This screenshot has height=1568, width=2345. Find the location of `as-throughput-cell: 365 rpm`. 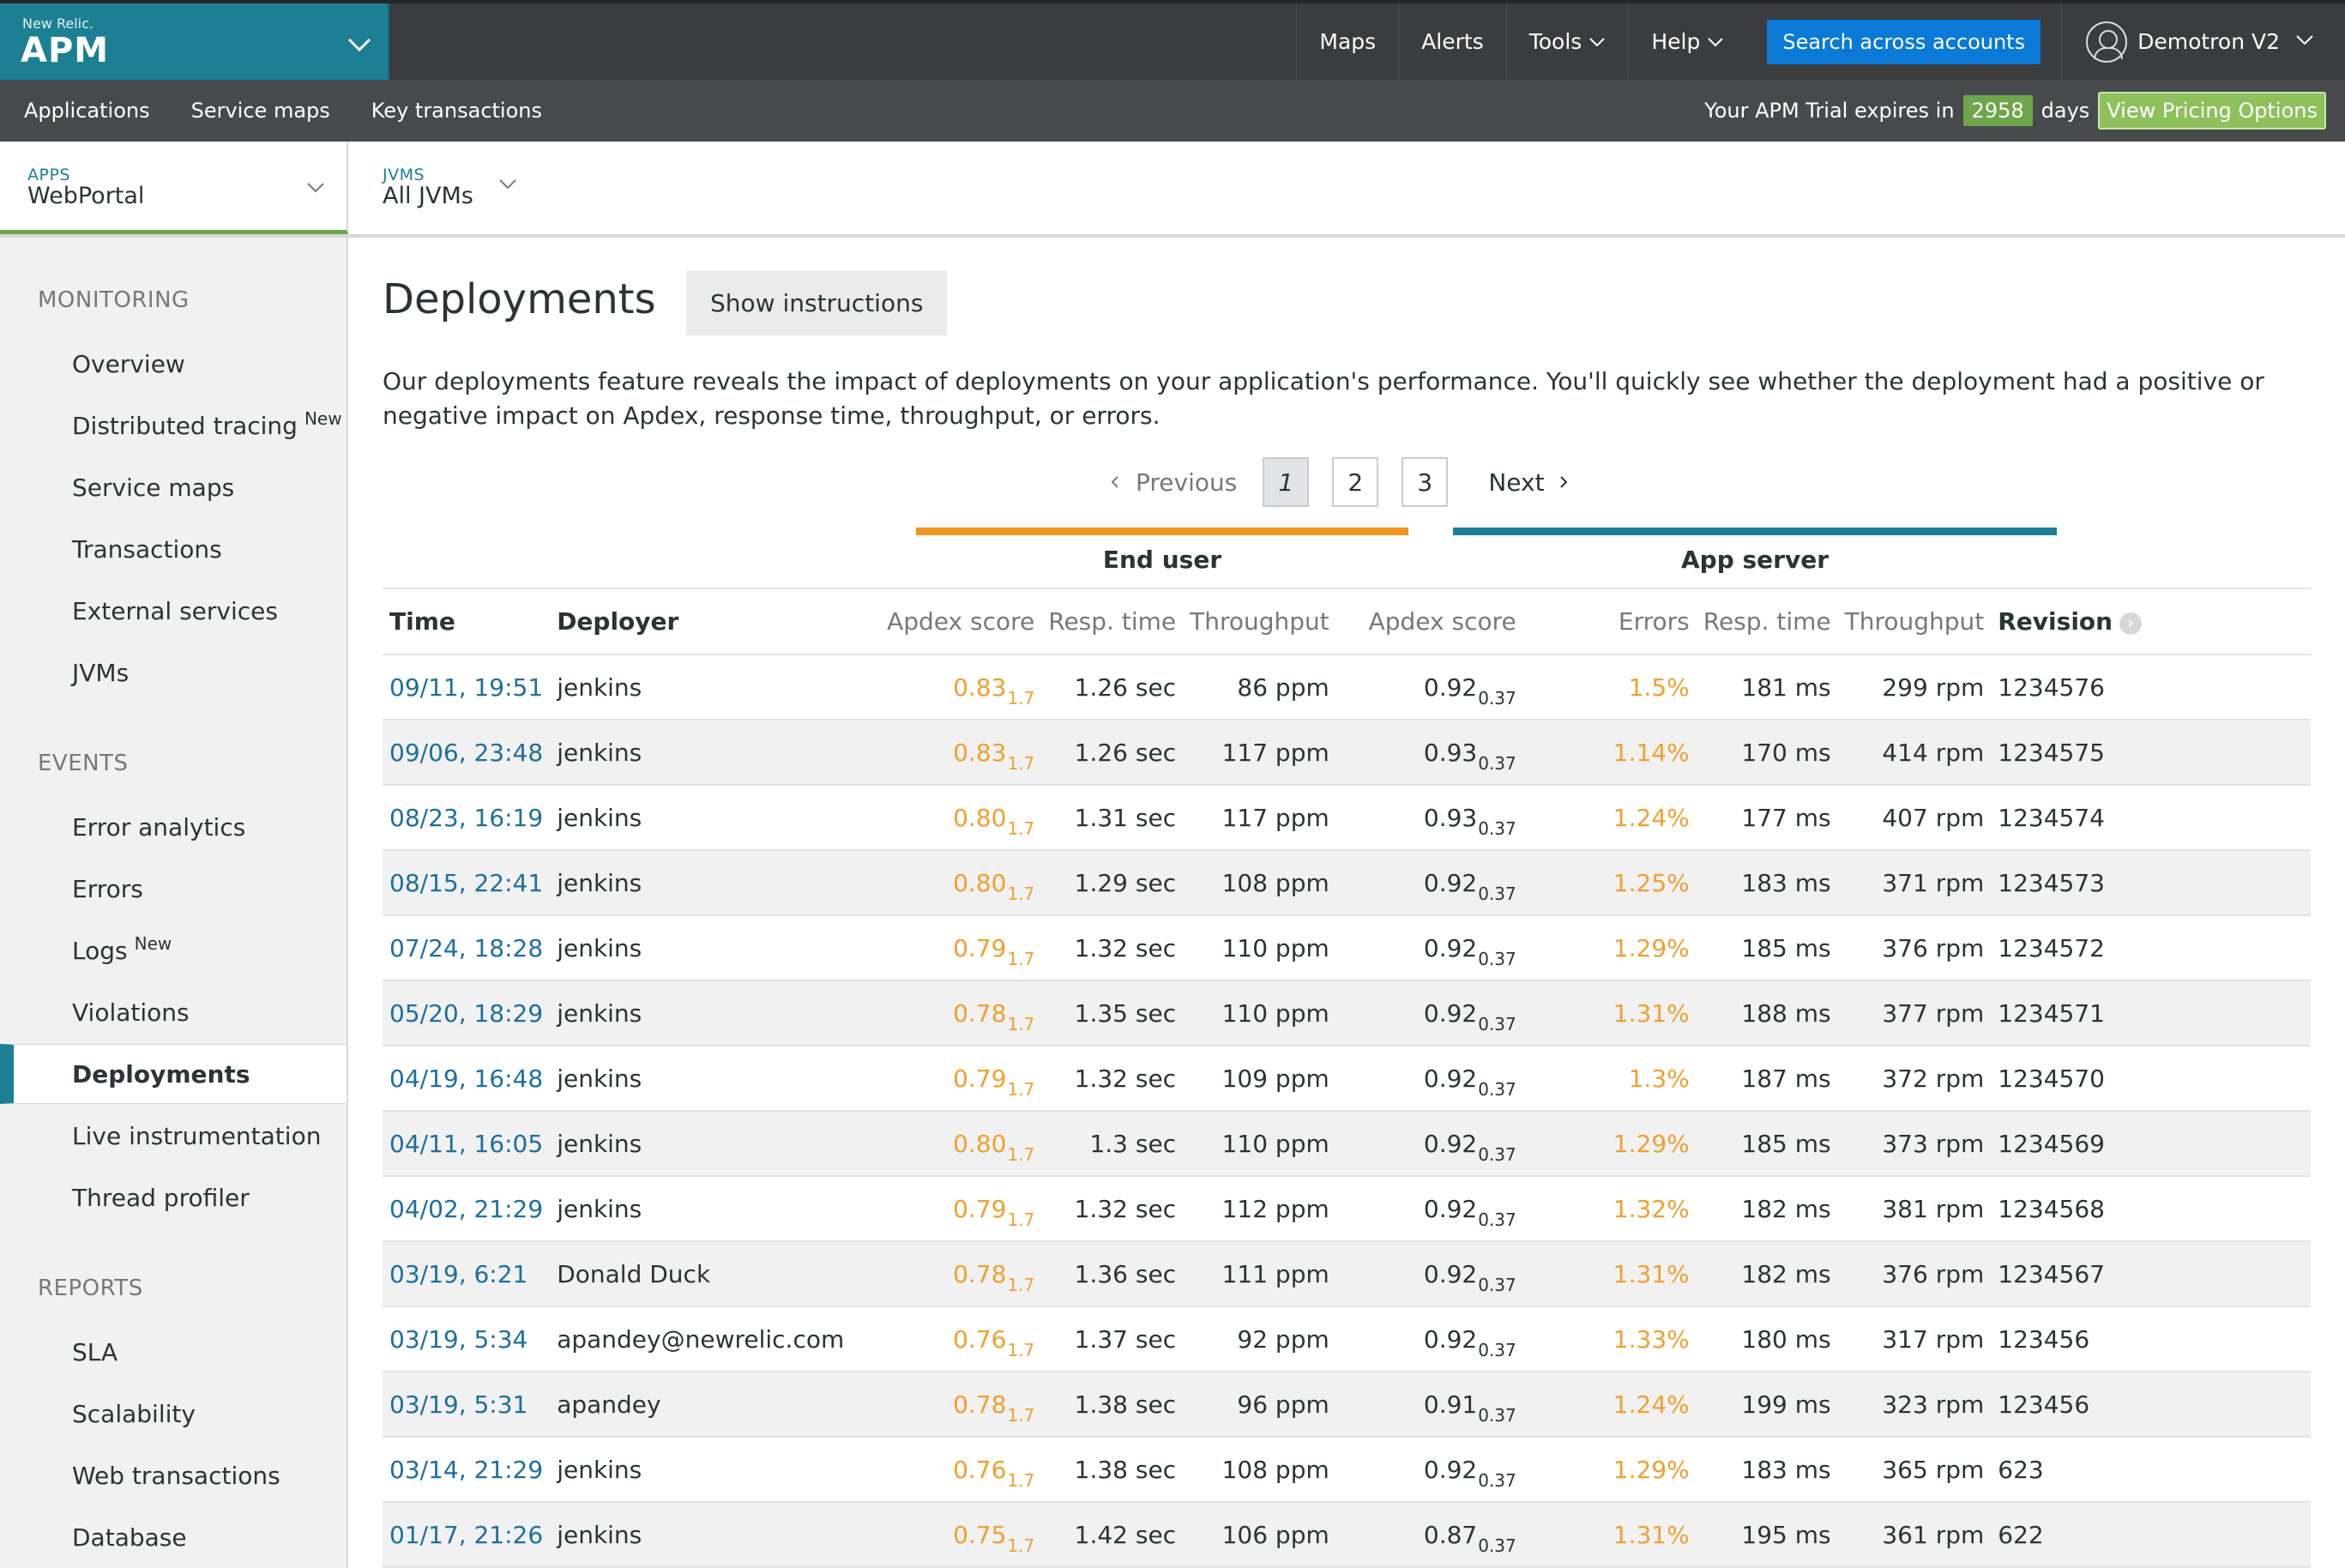

as-throughput-cell: 365 rpm is located at coordinates (1914, 1470).